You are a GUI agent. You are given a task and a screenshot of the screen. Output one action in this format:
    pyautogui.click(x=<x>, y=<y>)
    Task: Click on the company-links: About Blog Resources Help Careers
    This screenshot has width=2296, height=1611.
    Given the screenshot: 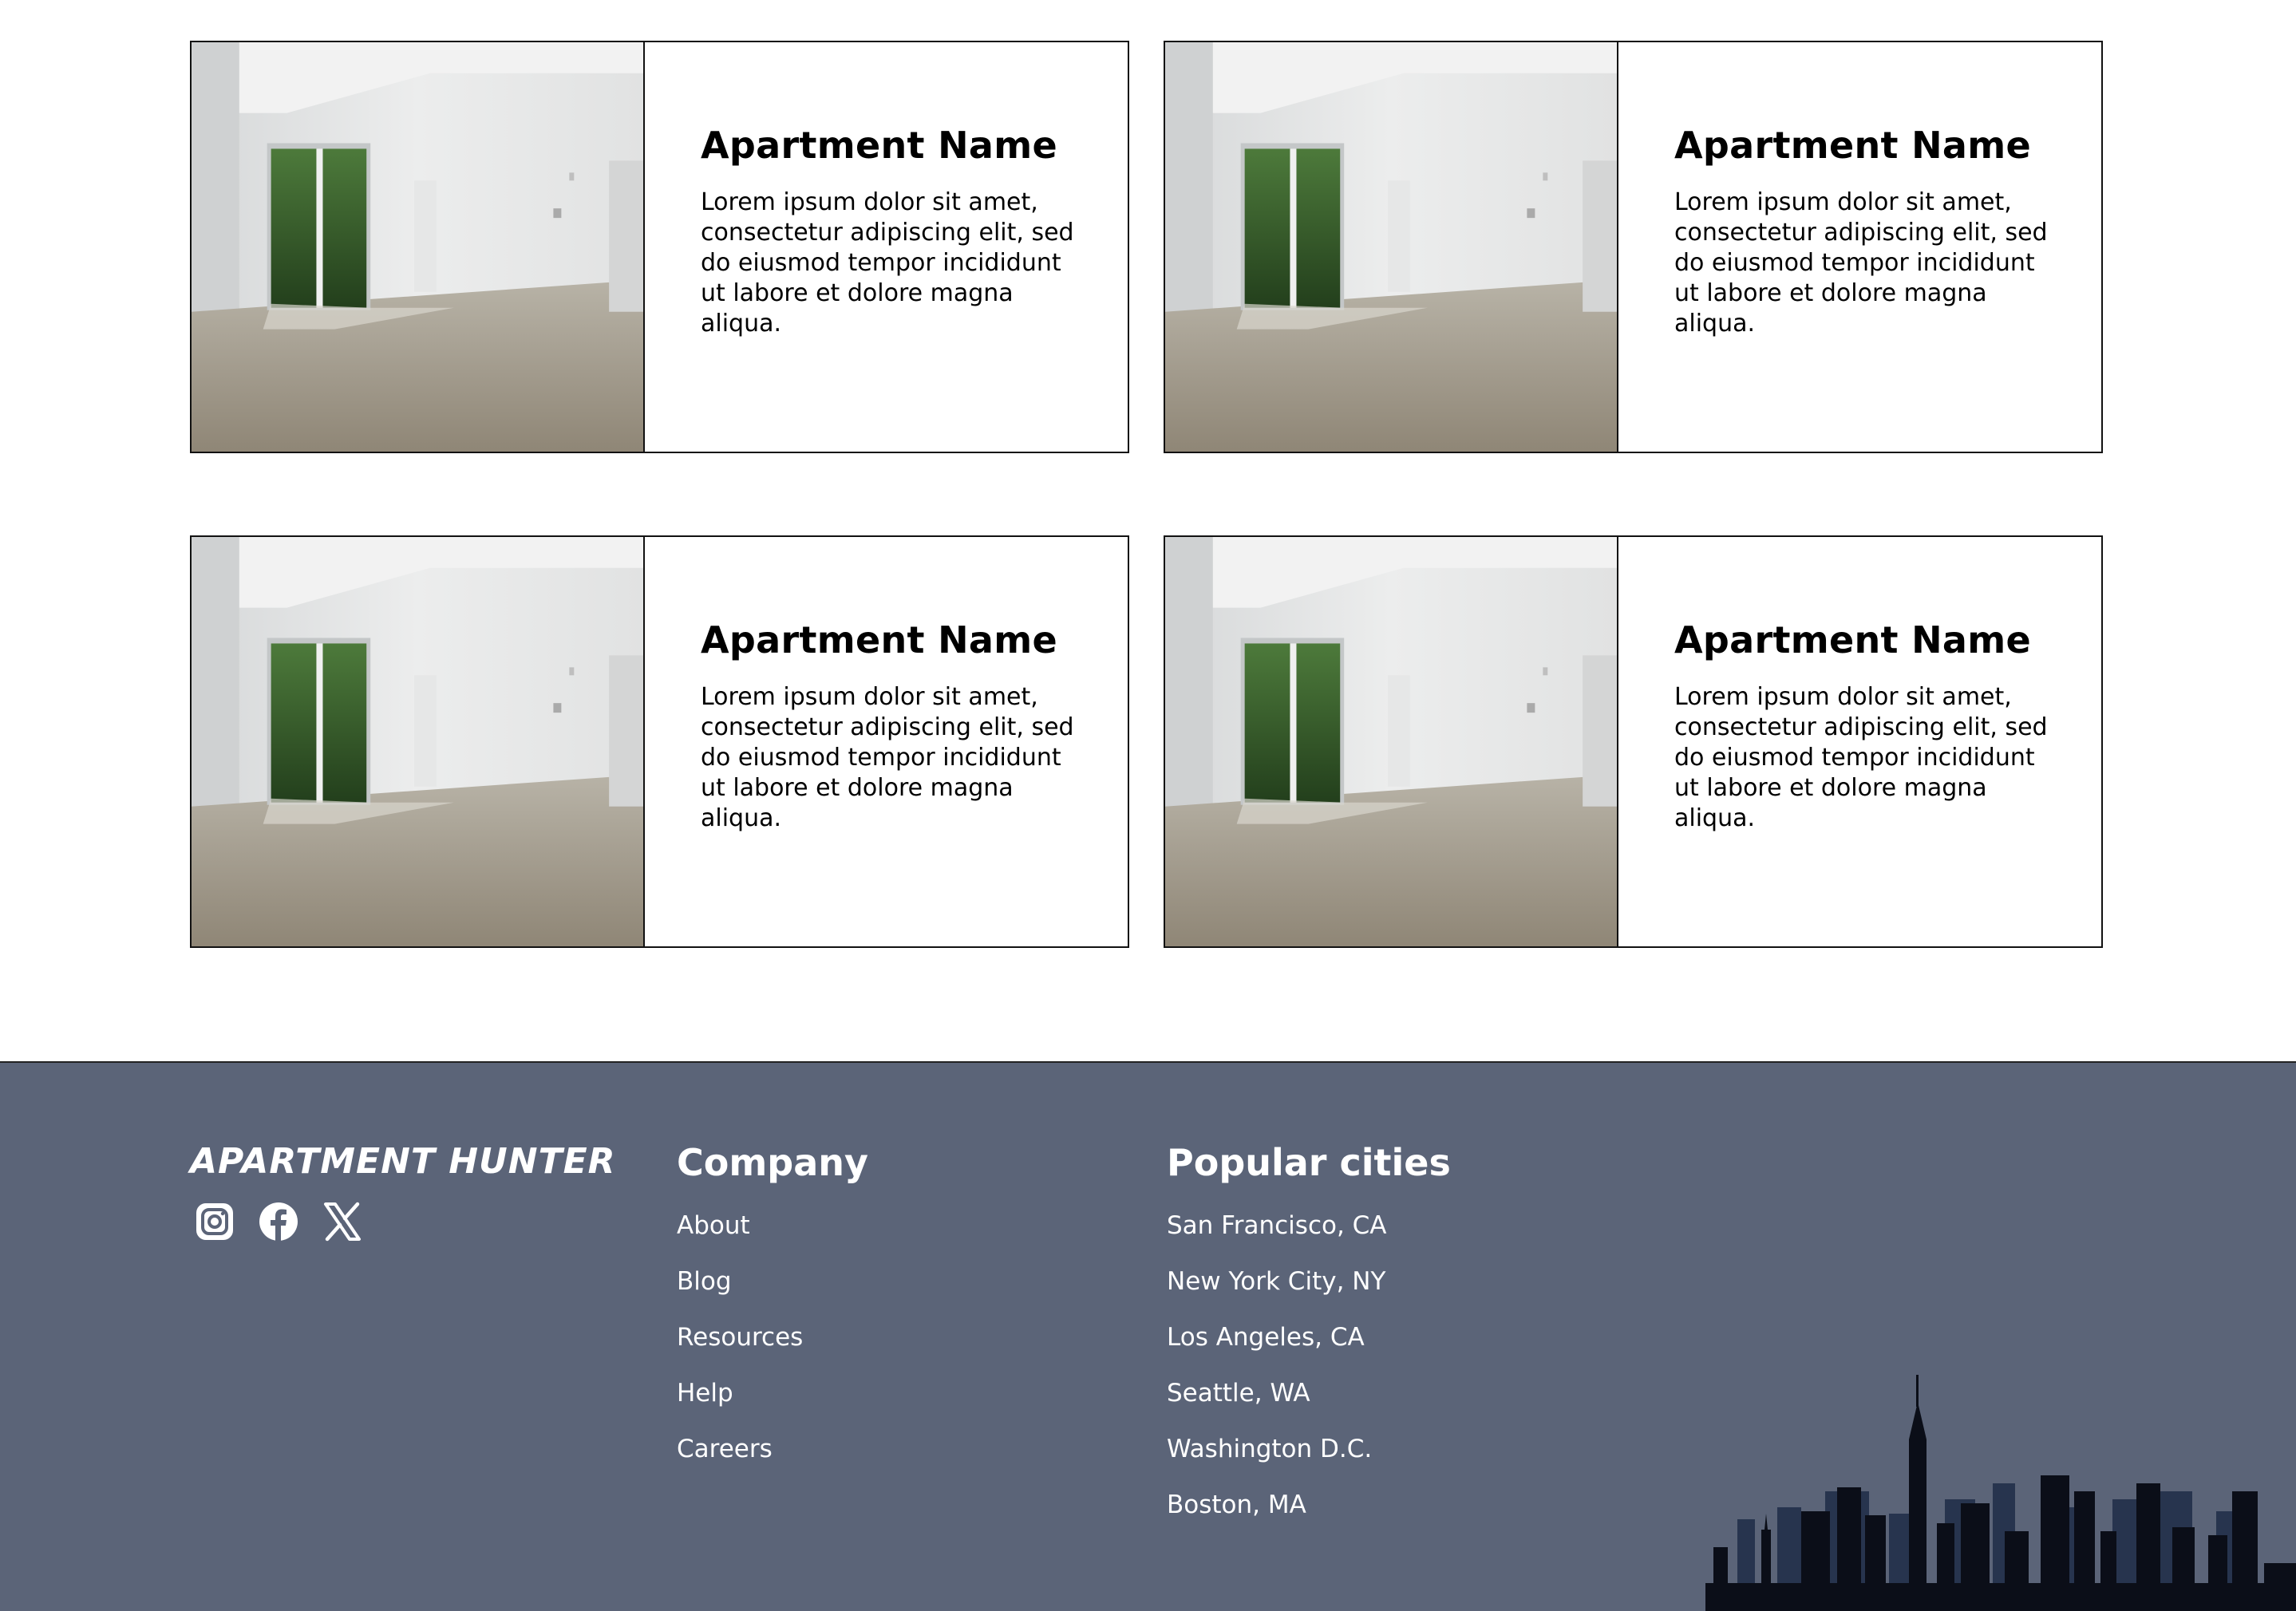 What is the action you would take?
    pyautogui.click(x=772, y=1351)
    